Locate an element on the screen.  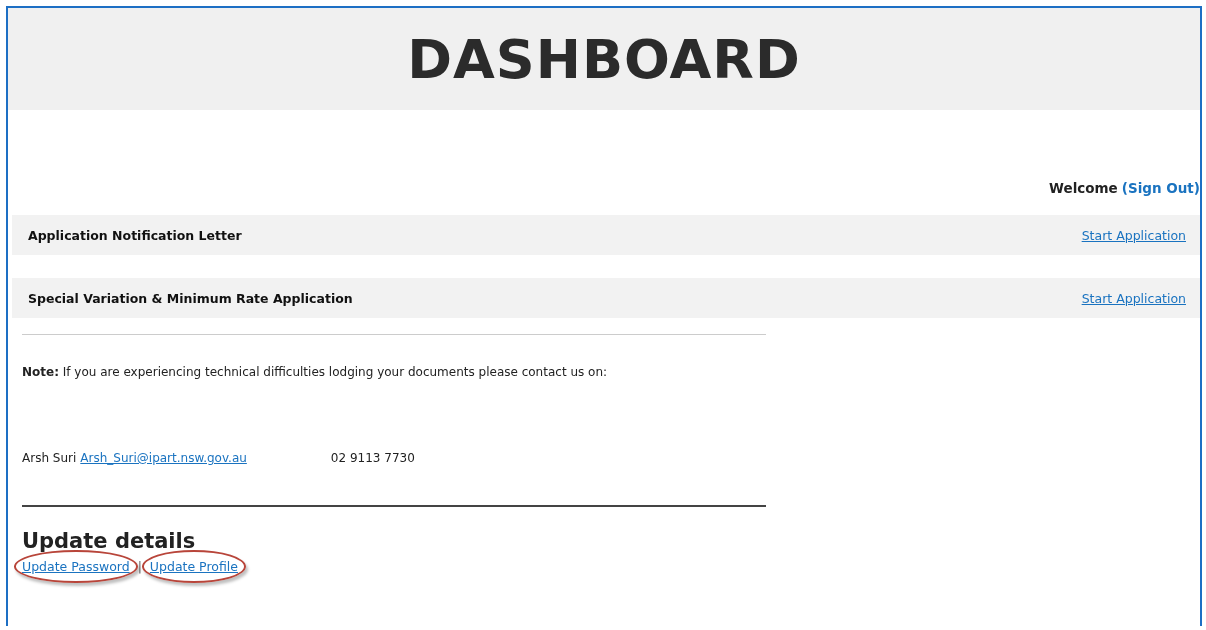
application-name: Application Notification Letter is located at coordinates (135, 235).